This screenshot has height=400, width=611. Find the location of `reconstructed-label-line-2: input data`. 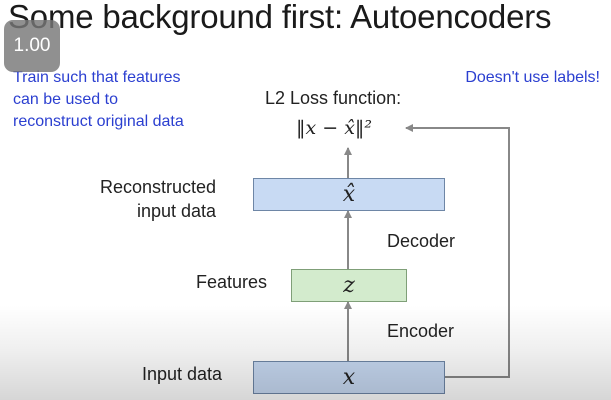

reconstructed-label-line-2: input data is located at coordinates (176, 211).